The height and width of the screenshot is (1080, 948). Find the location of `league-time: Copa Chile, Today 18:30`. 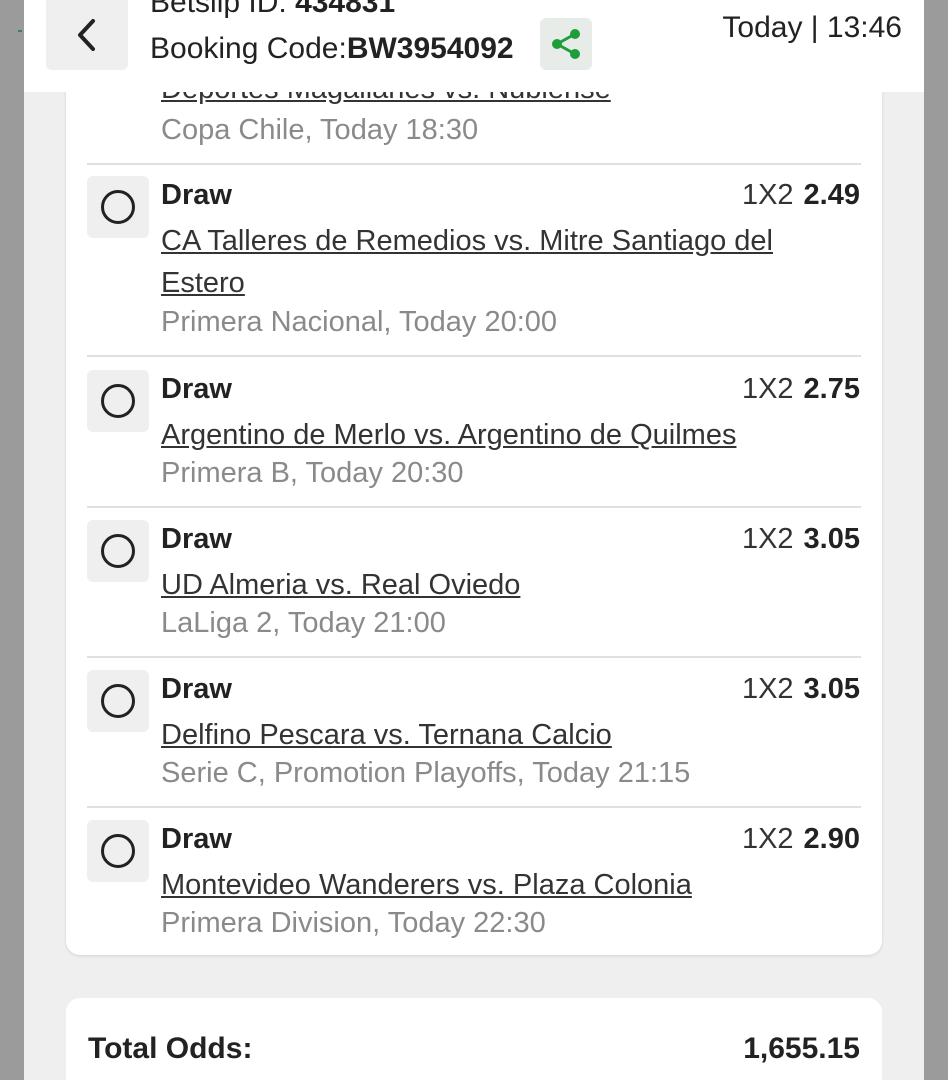

league-time: Copa Chile, Today 18:30 is located at coordinates (320, 130).